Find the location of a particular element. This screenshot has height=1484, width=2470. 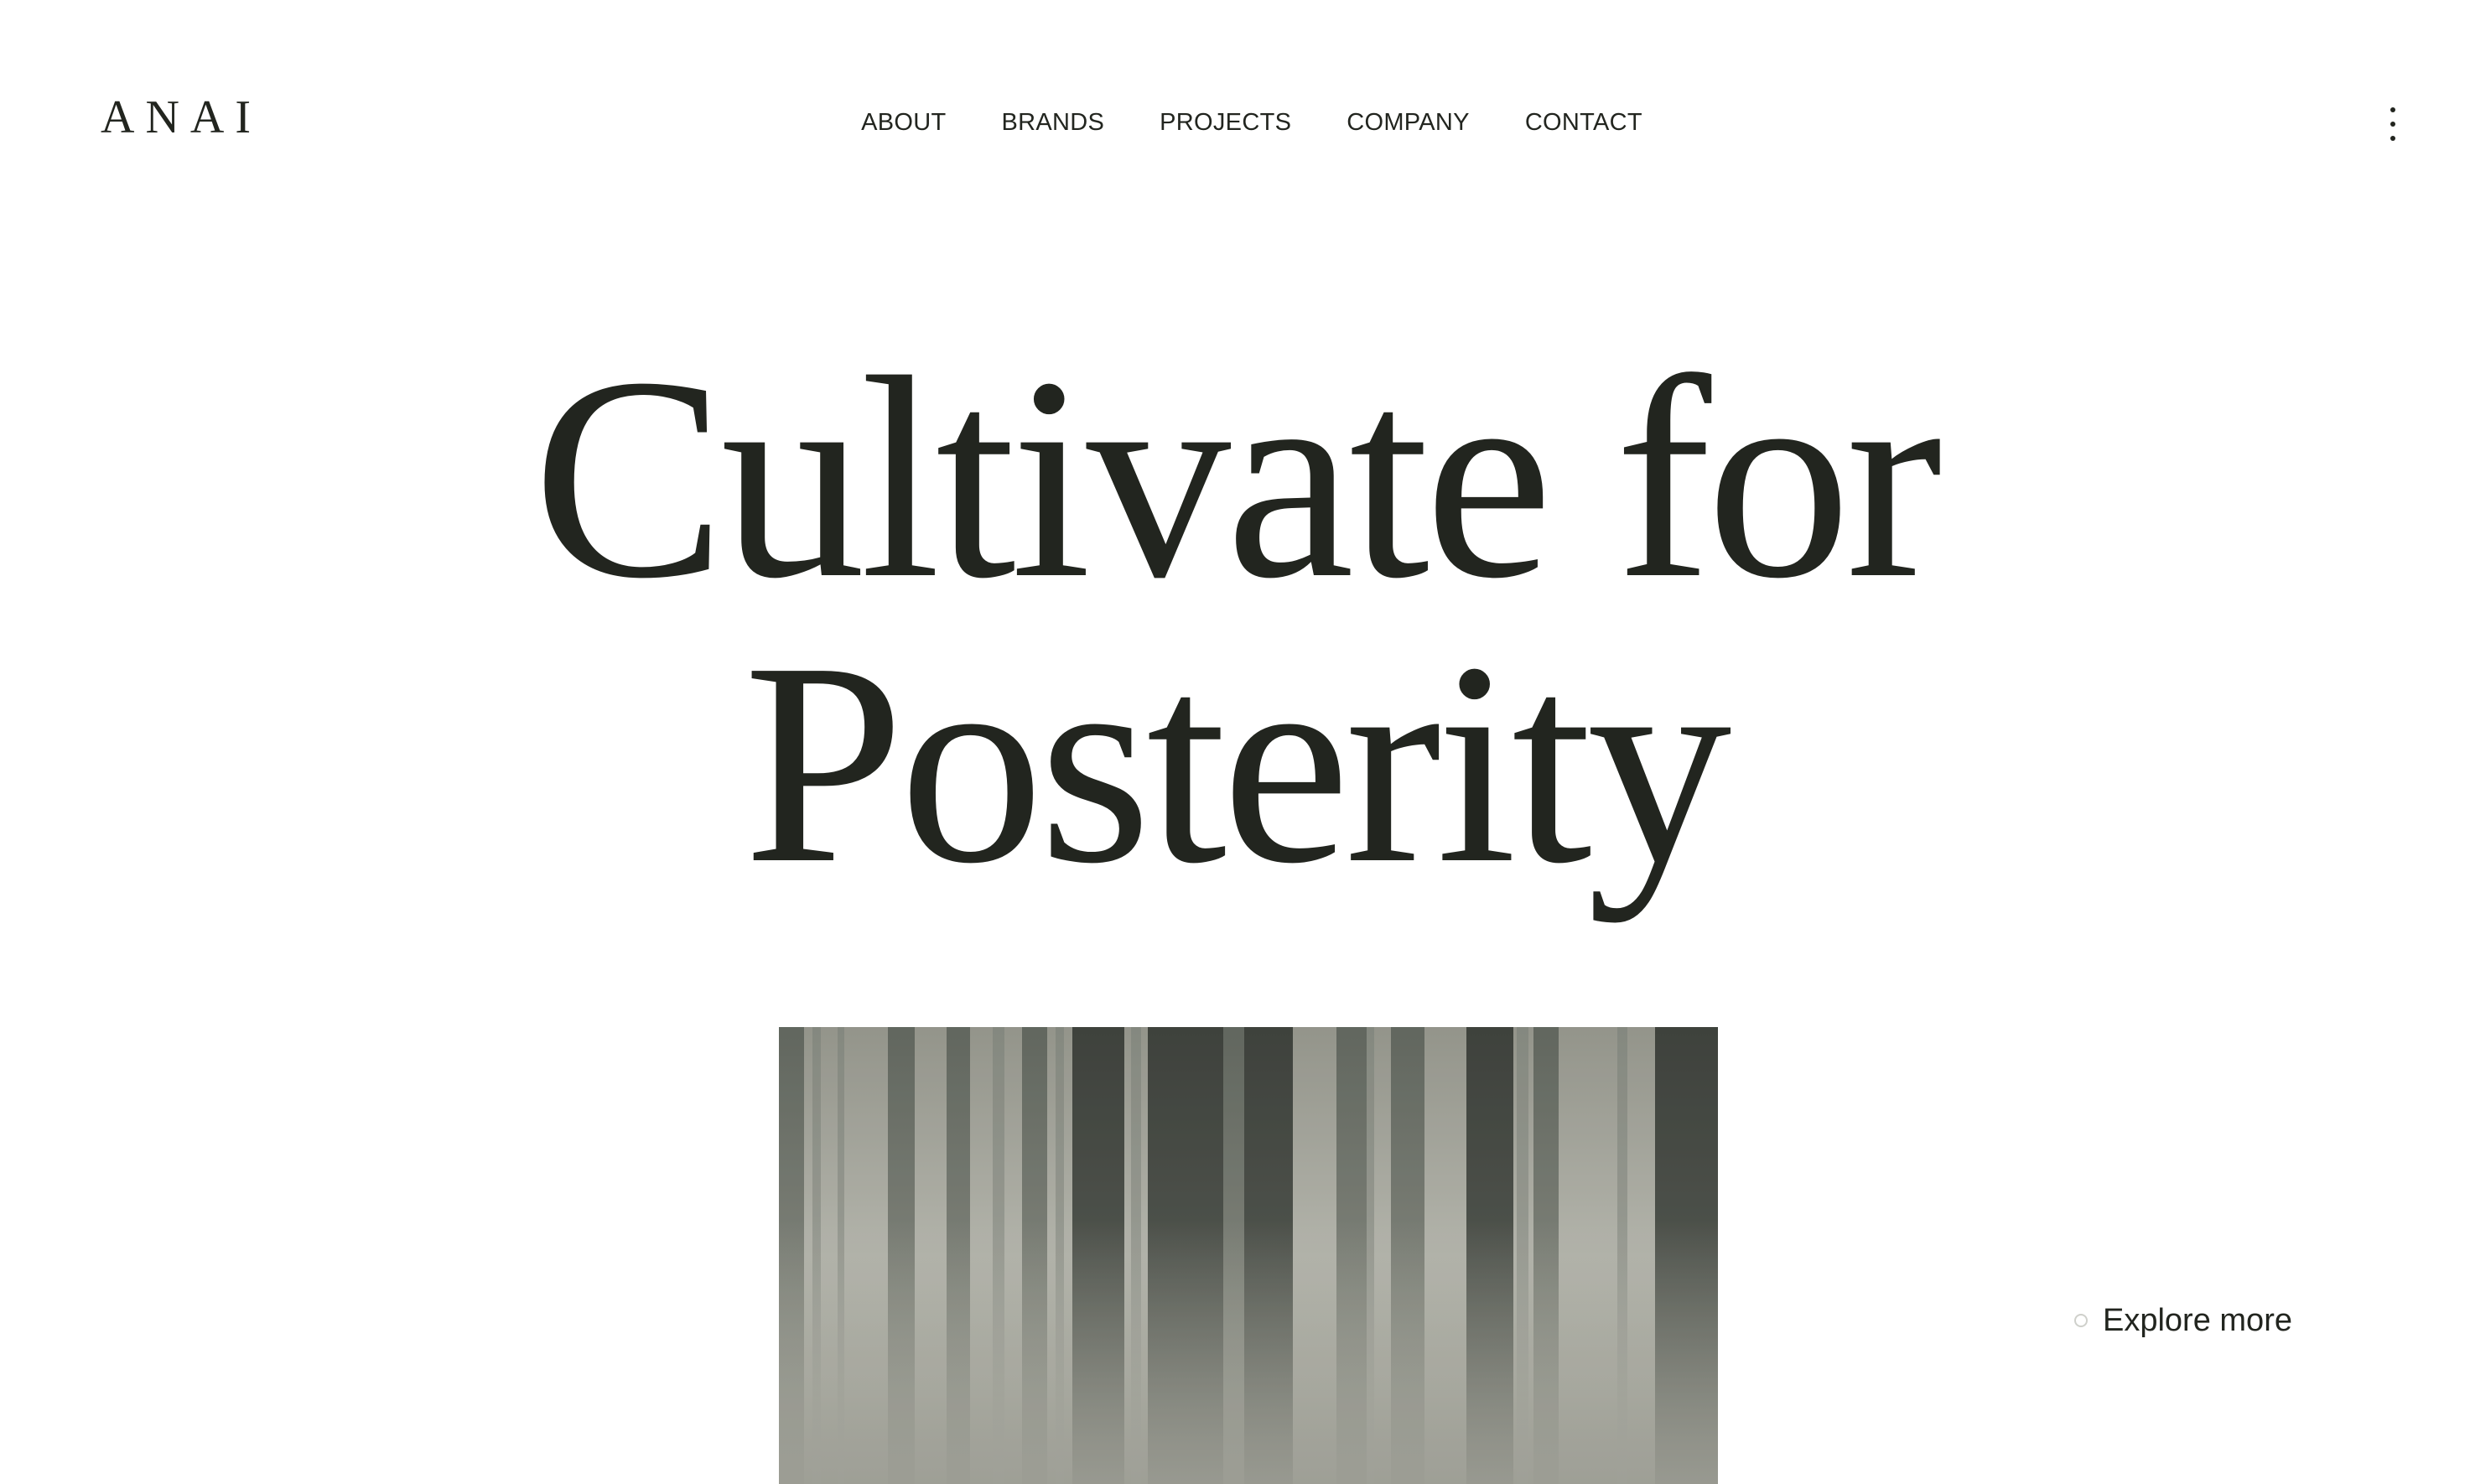

hero-line-1: Cultivate for is located at coordinates (1237, 478).